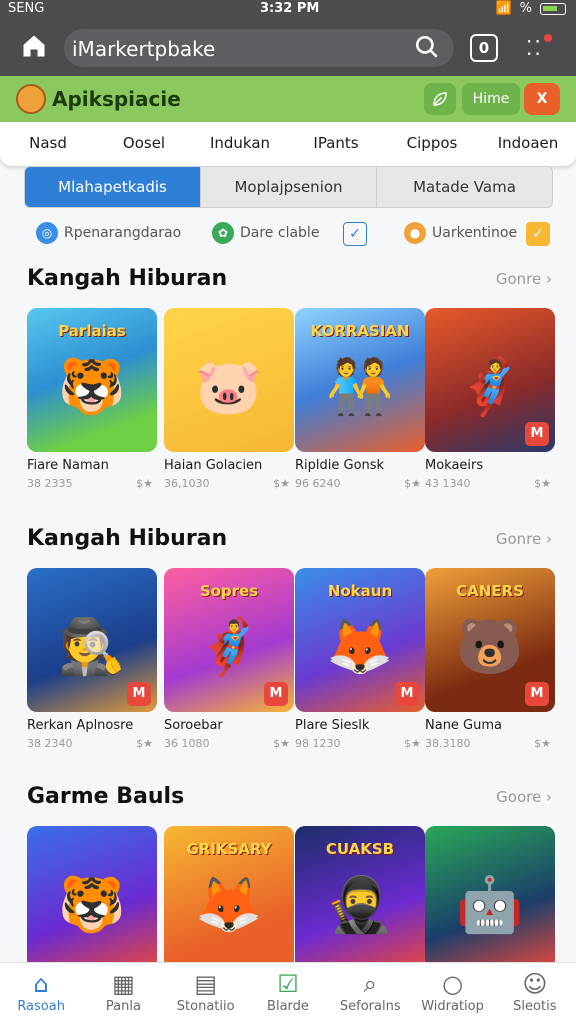 Image resolution: width=576 pixels, height=1024 pixels. What do you see at coordinates (80, 725) in the screenshot?
I see `game-name: Rerkan Aplnosre` at bounding box center [80, 725].